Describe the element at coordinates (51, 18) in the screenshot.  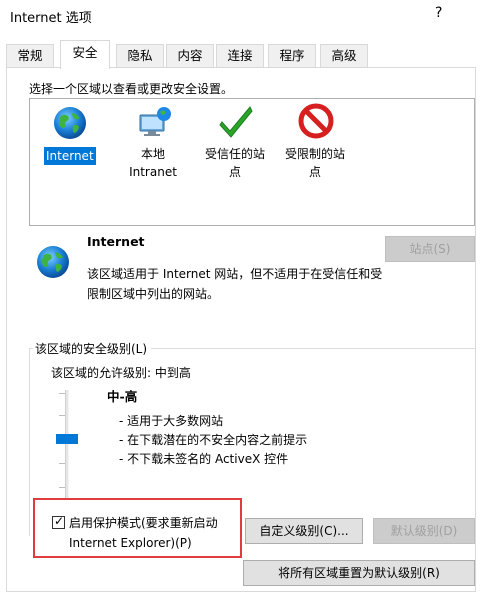
I see `window-title: Internet 选项` at that location.